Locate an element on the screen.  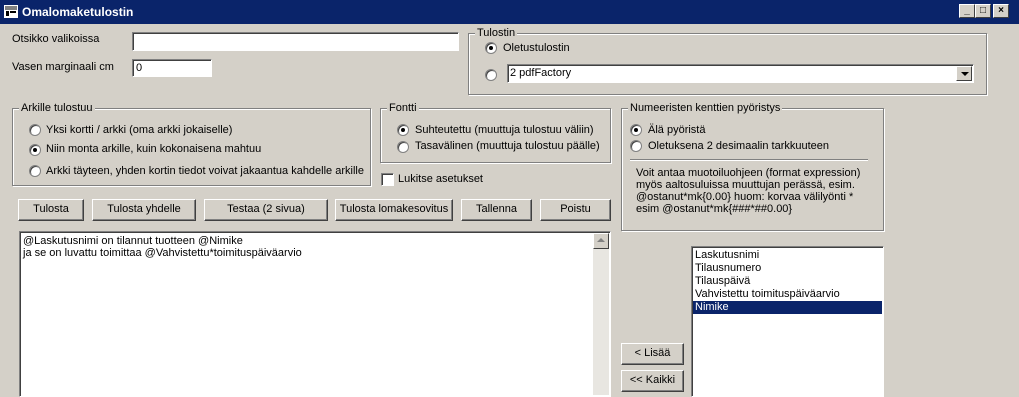
poistu-button-label: Poistu is located at coordinates (575, 209).